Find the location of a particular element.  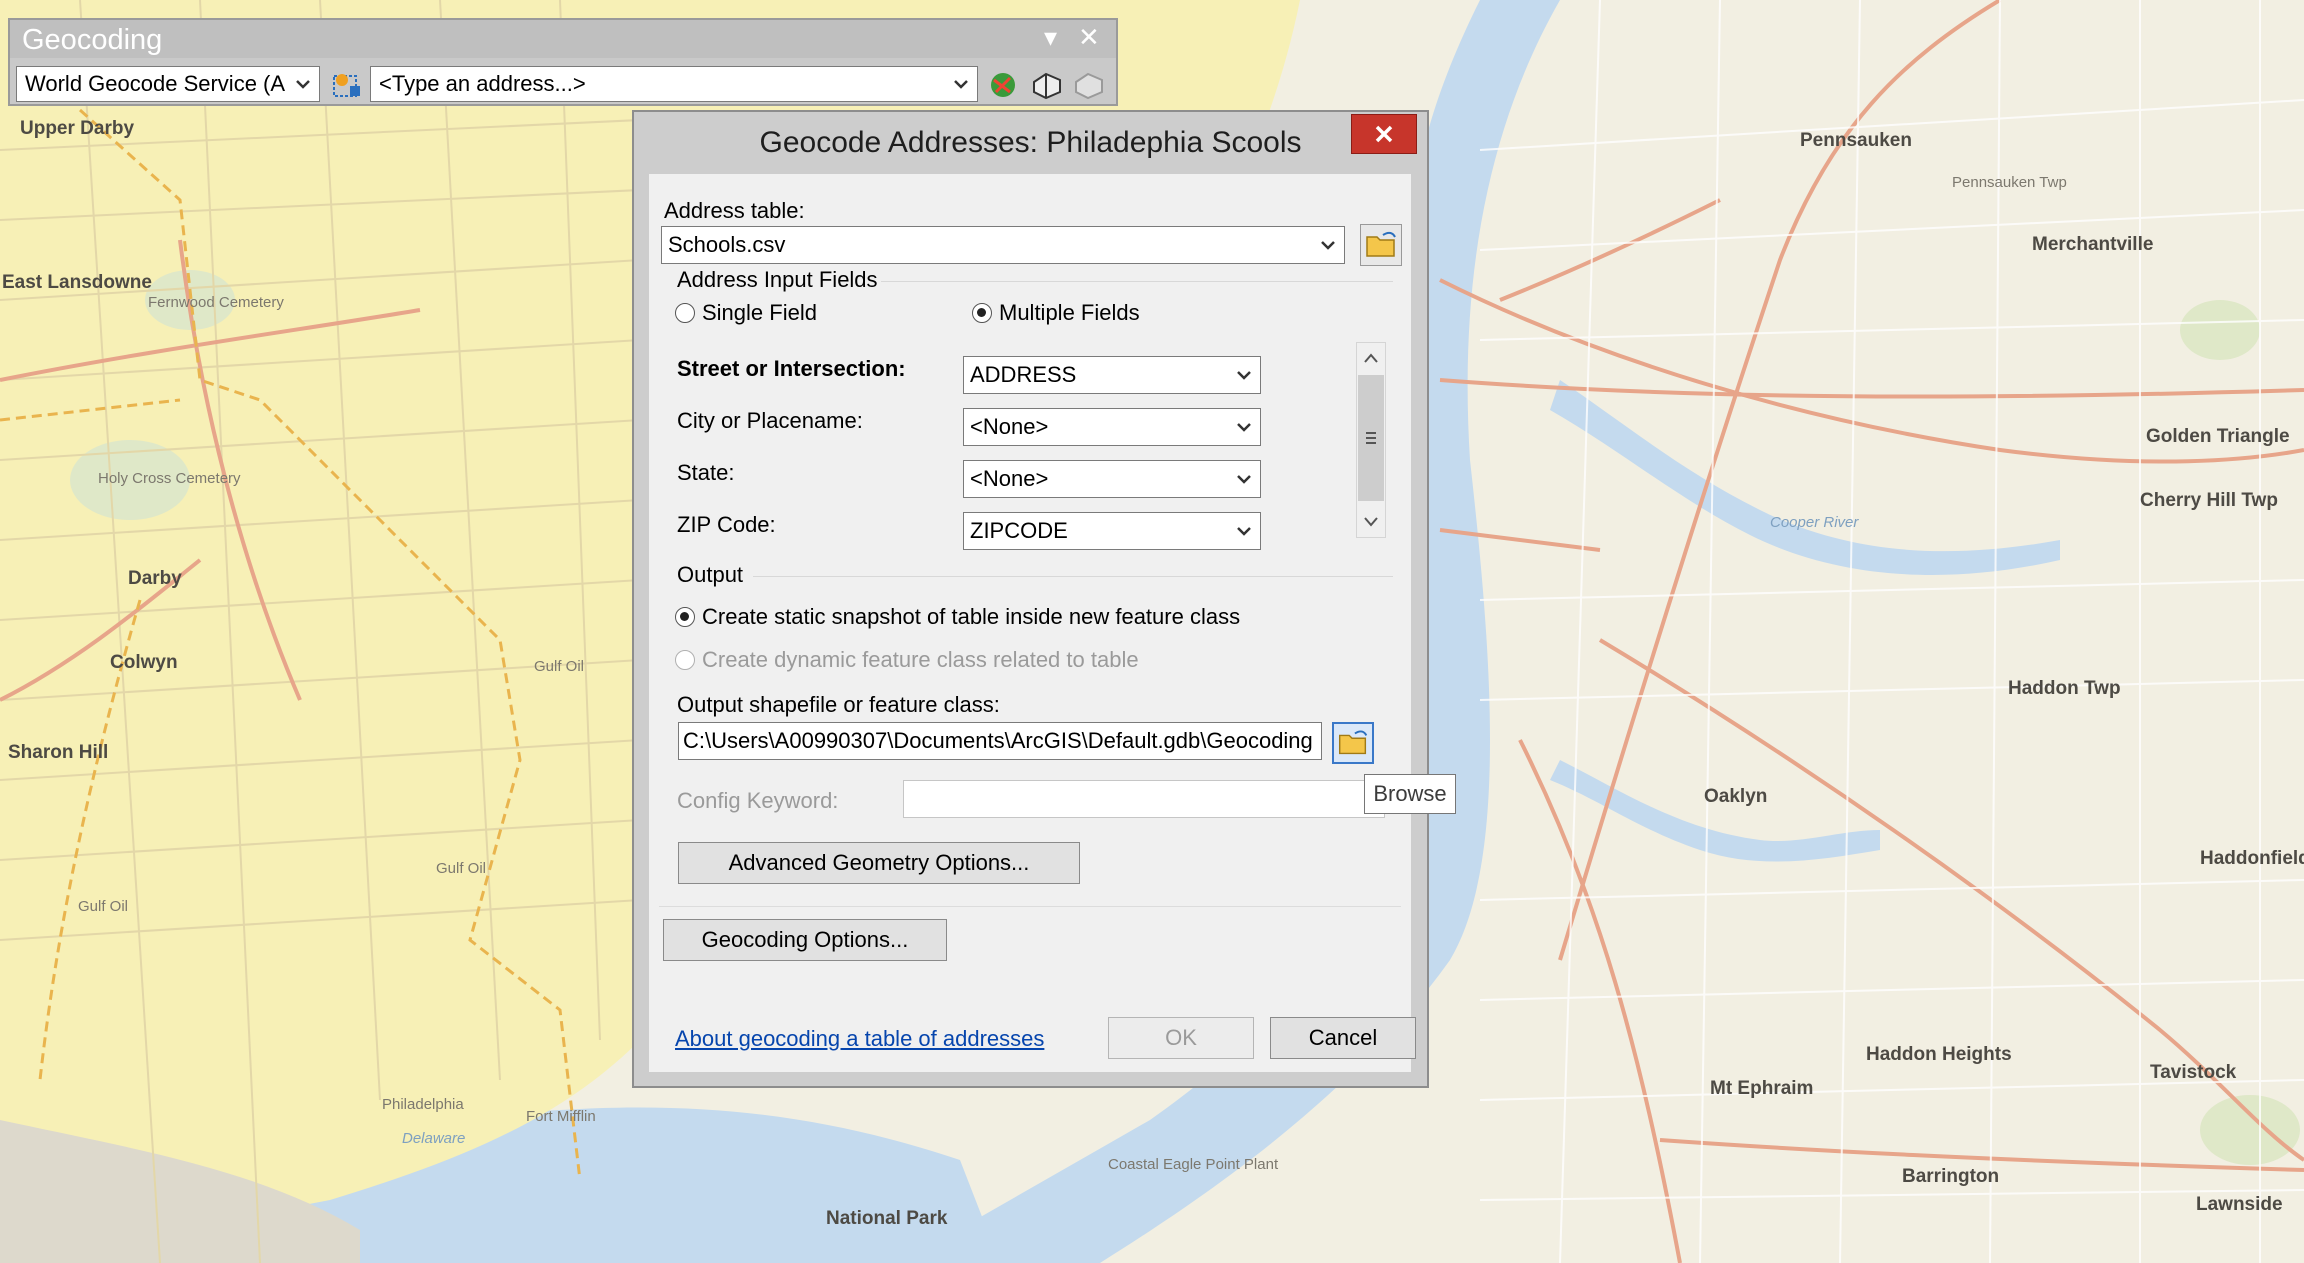

close-button is located at coordinates (1384, 134).